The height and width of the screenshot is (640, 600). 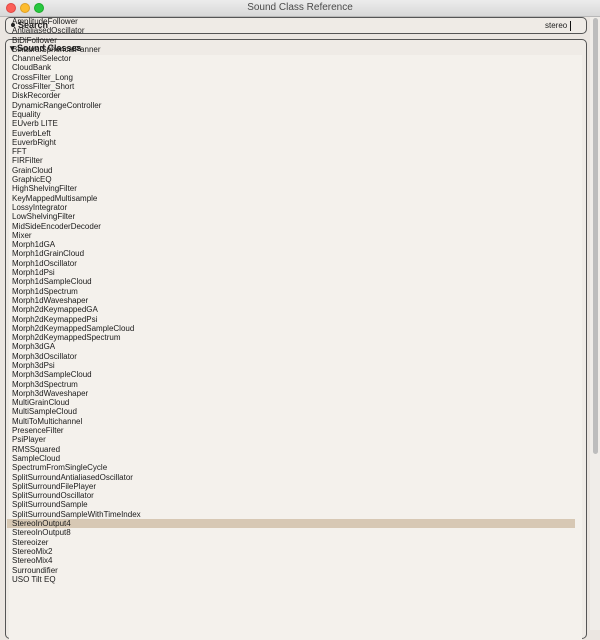 I want to click on list-item: LossyIntegrator, so click(x=291, y=207).